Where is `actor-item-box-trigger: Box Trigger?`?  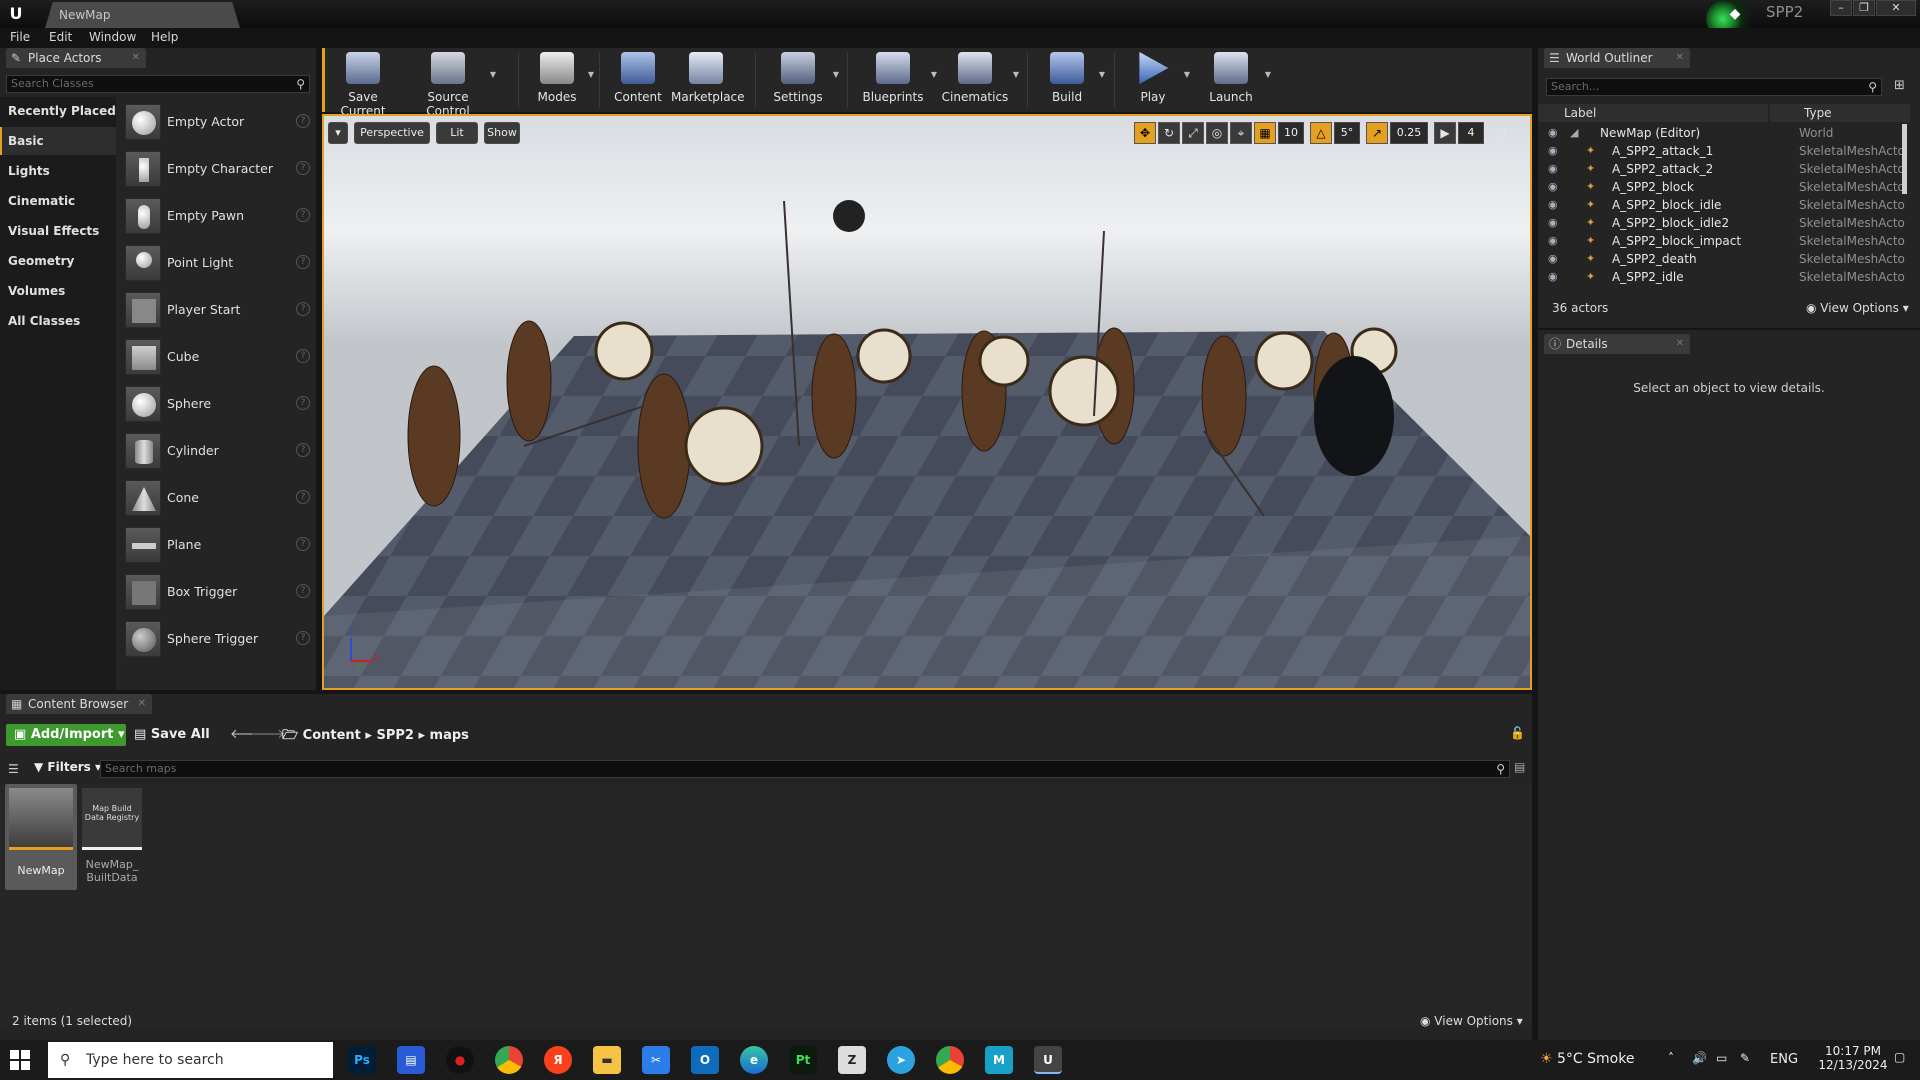 actor-item-box-trigger: Box Trigger? is located at coordinates (217, 592).